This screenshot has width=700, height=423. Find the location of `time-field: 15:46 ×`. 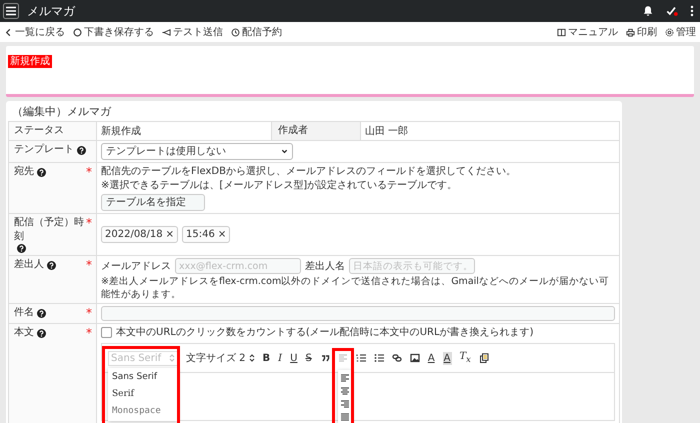

time-field: 15:46 × is located at coordinates (206, 234).